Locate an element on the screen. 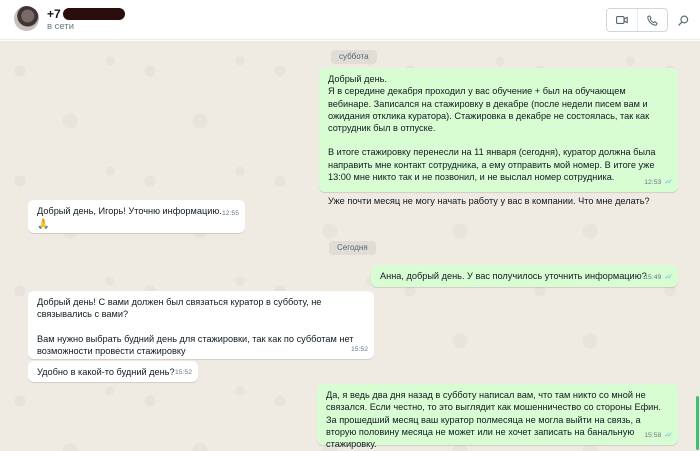 The width and height of the screenshot is (700, 451). search-icon is located at coordinates (682, 20).